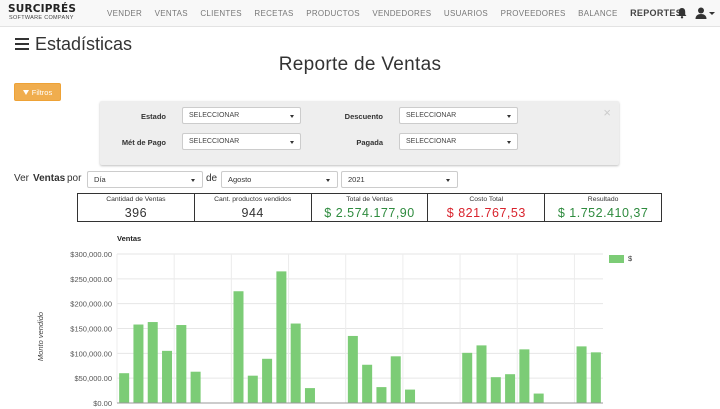 The width and height of the screenshot is (720, 409). What do you see at coordinates (241, 141) in the screenshot?
I see `met-pago-select: SELECCIONAR` at bounding box center [241, 141].